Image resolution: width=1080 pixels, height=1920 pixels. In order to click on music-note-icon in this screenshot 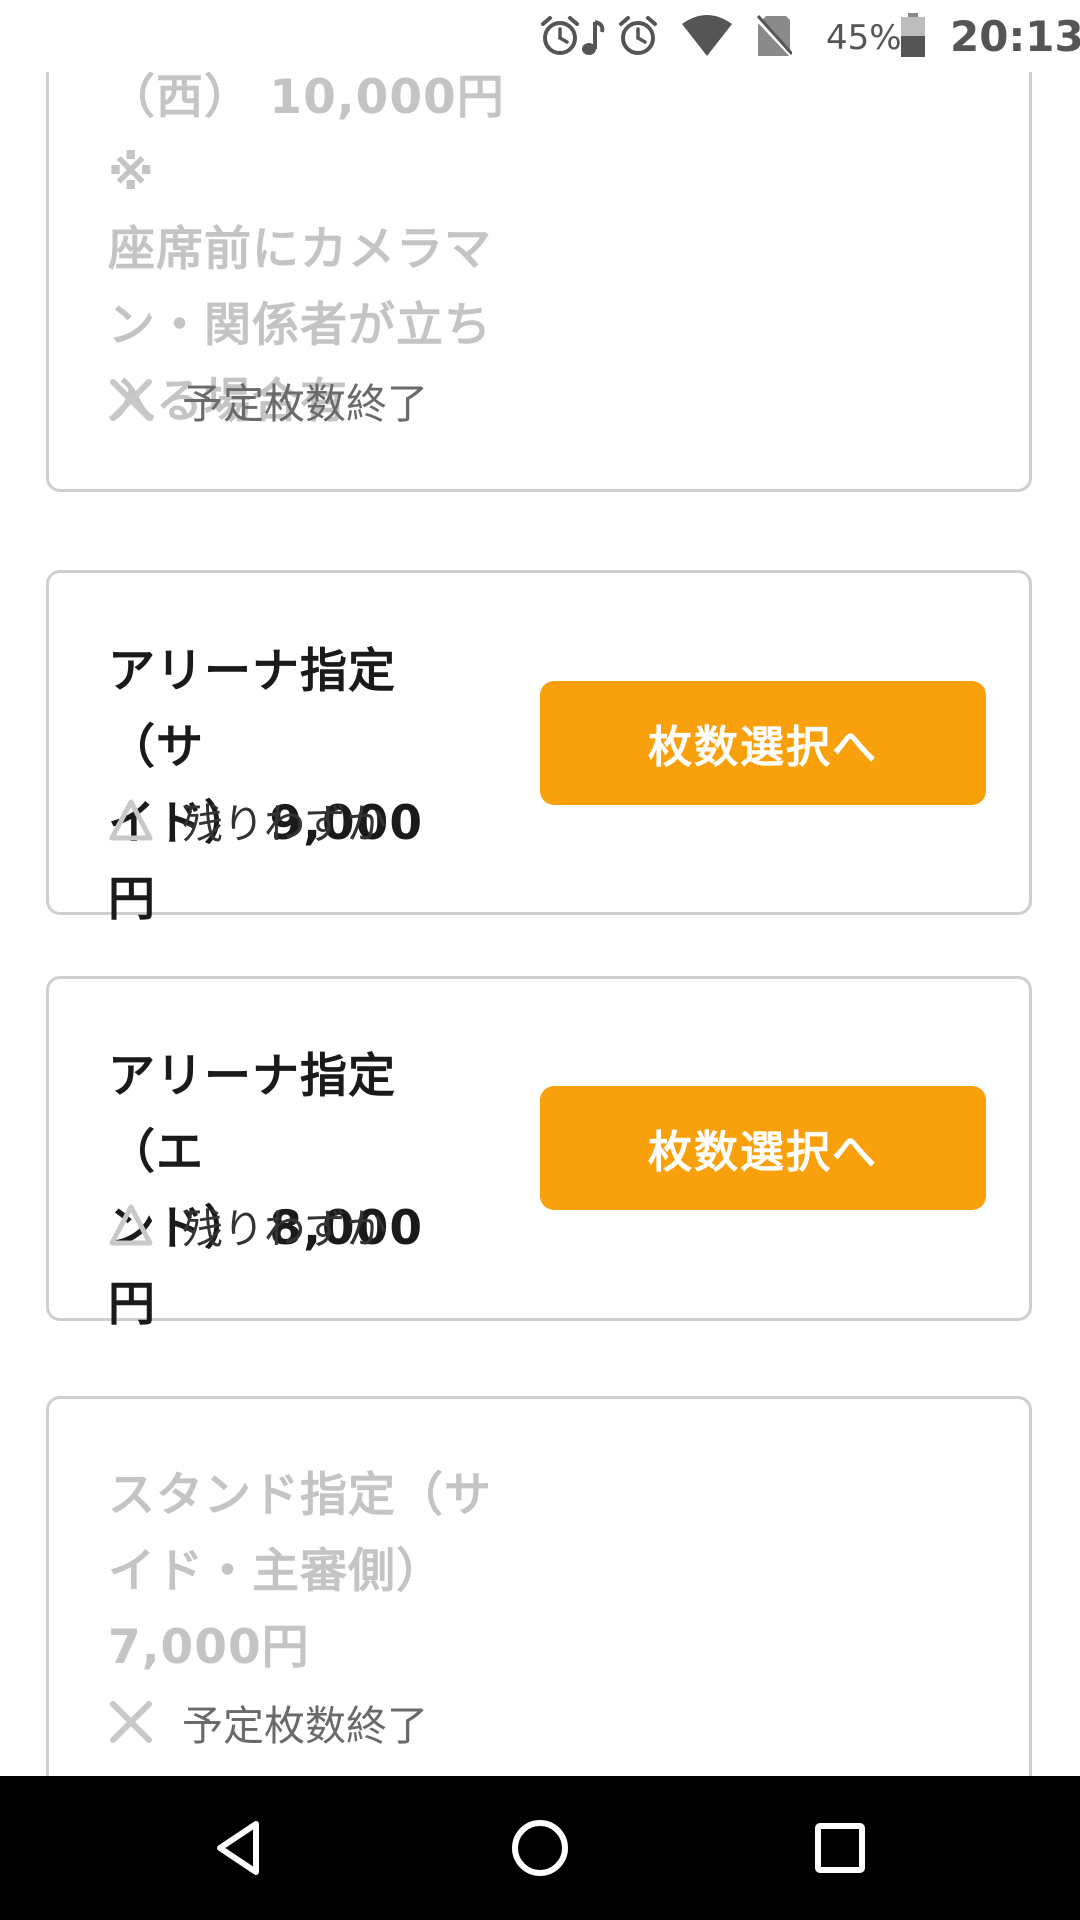, I will do `click(593, 37)`.